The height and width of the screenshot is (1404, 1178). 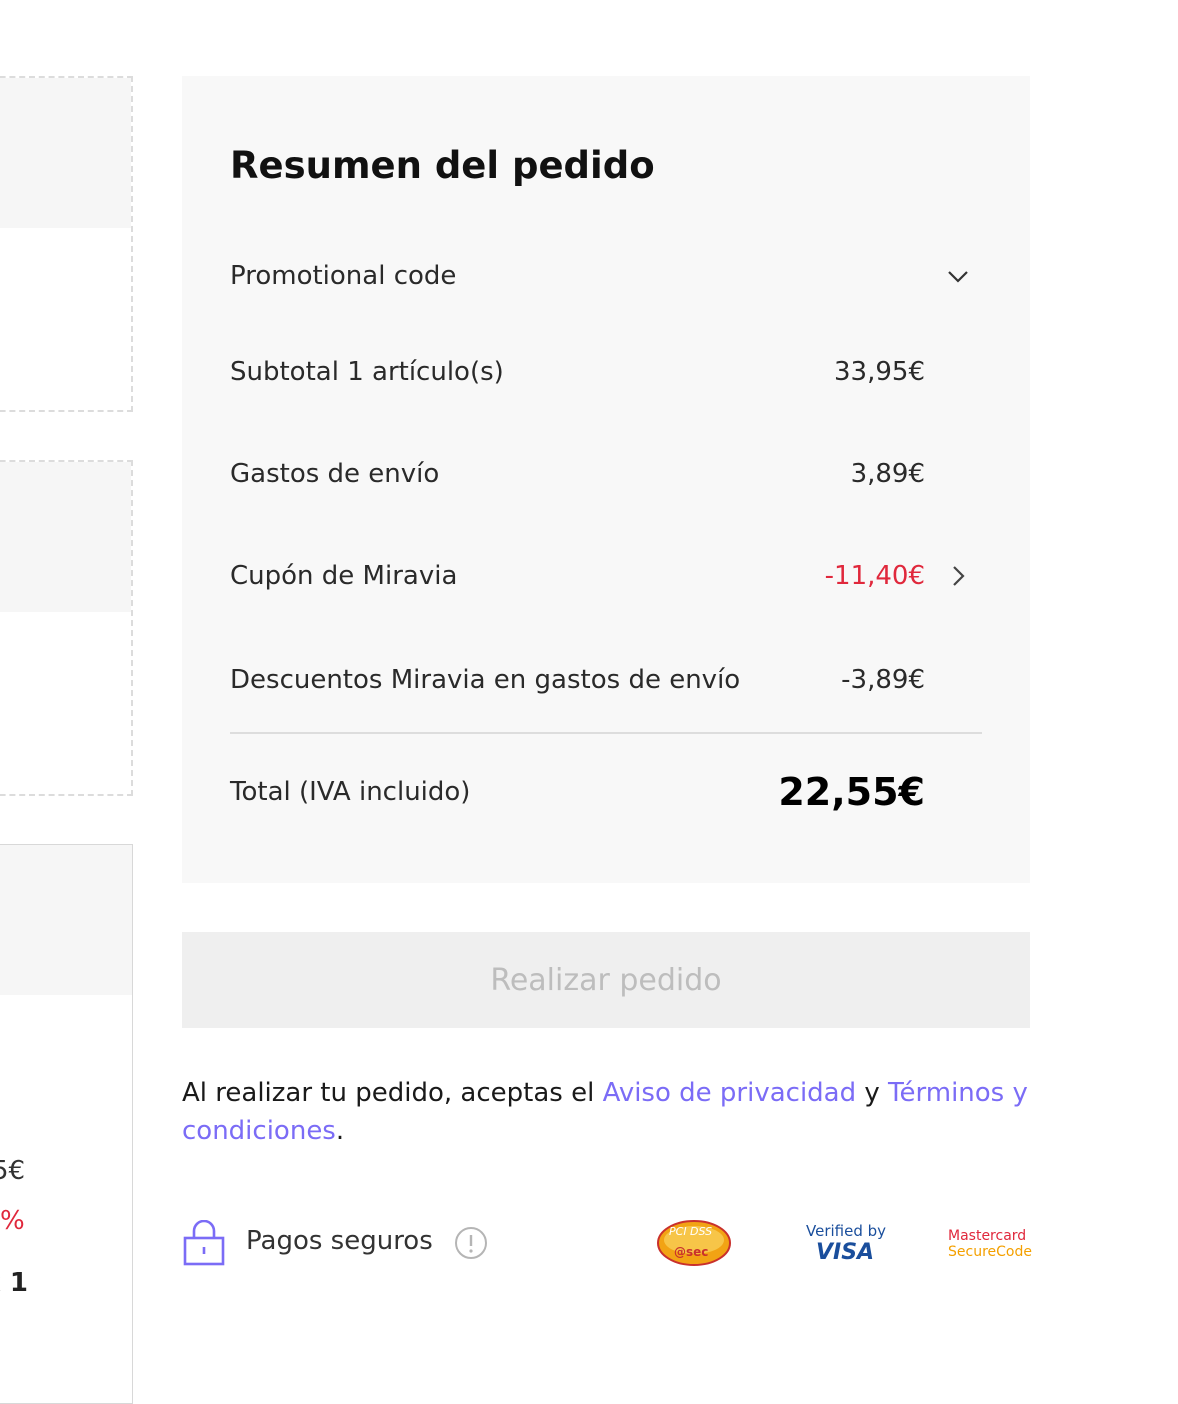 What do you see at coordinates (606, 792) in the screenshot?
I see `total-row: Total (IVA incluido) 22,55€` at bounding box center [606, 792].